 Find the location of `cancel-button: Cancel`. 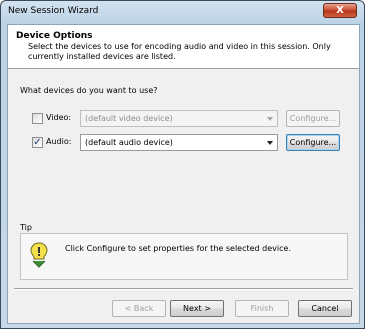

cancel-button: Cancel is located at coordinates (325, 308).